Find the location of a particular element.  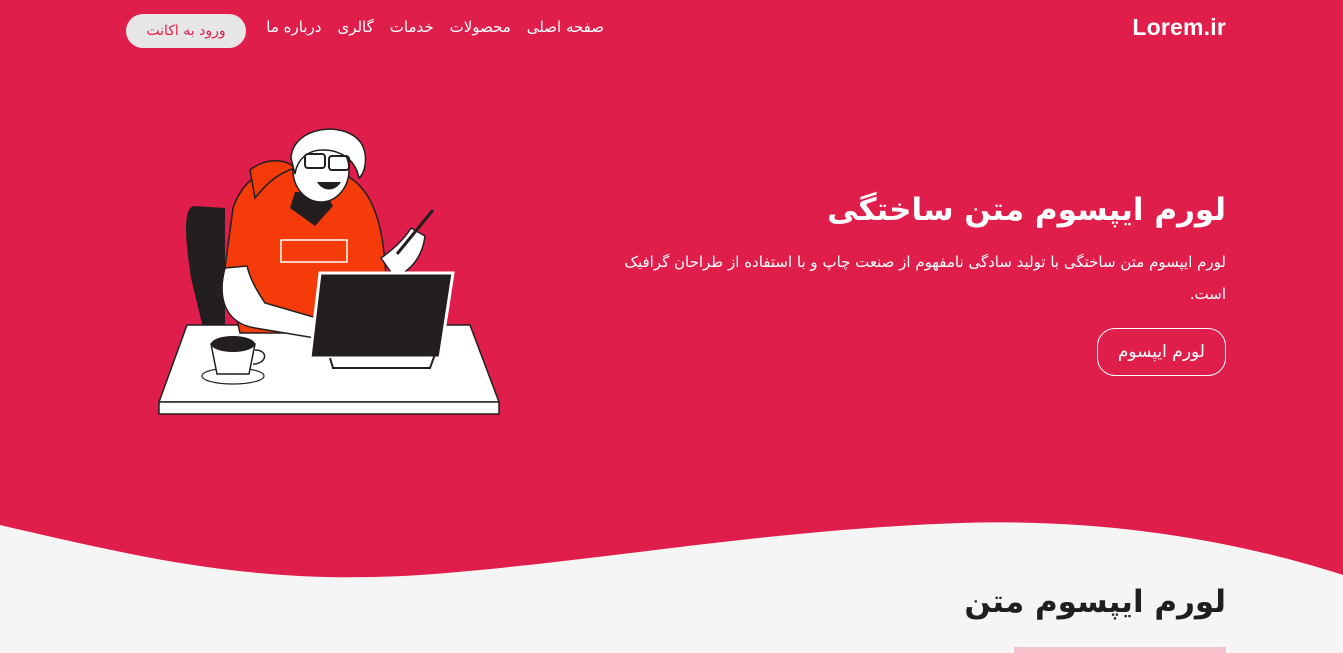

hero-title: لورم ایپسوم متن ساختگی is located at coordinates (1026, 210).